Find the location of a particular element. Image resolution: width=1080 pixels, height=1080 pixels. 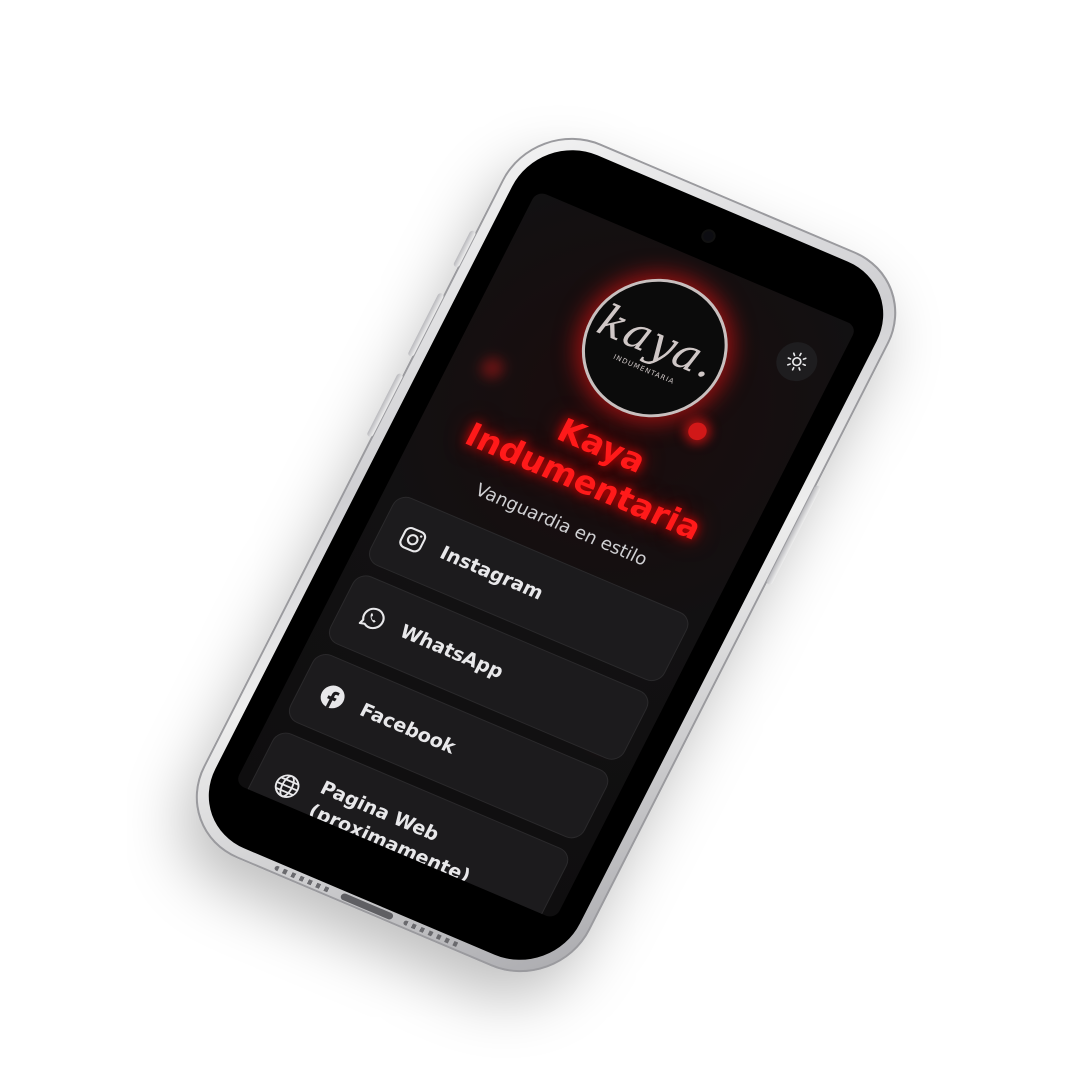

whatsapp-icon is located at coordinates (372, 618).